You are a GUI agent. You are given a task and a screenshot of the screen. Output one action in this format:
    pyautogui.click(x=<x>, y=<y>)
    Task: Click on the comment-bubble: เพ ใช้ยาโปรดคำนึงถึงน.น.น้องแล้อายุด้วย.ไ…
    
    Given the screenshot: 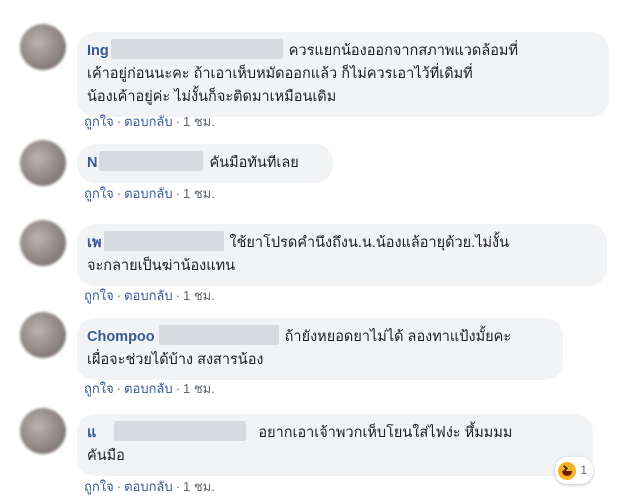 What is the action you would take?
    pyautogui.click(x=342, y=255)
    